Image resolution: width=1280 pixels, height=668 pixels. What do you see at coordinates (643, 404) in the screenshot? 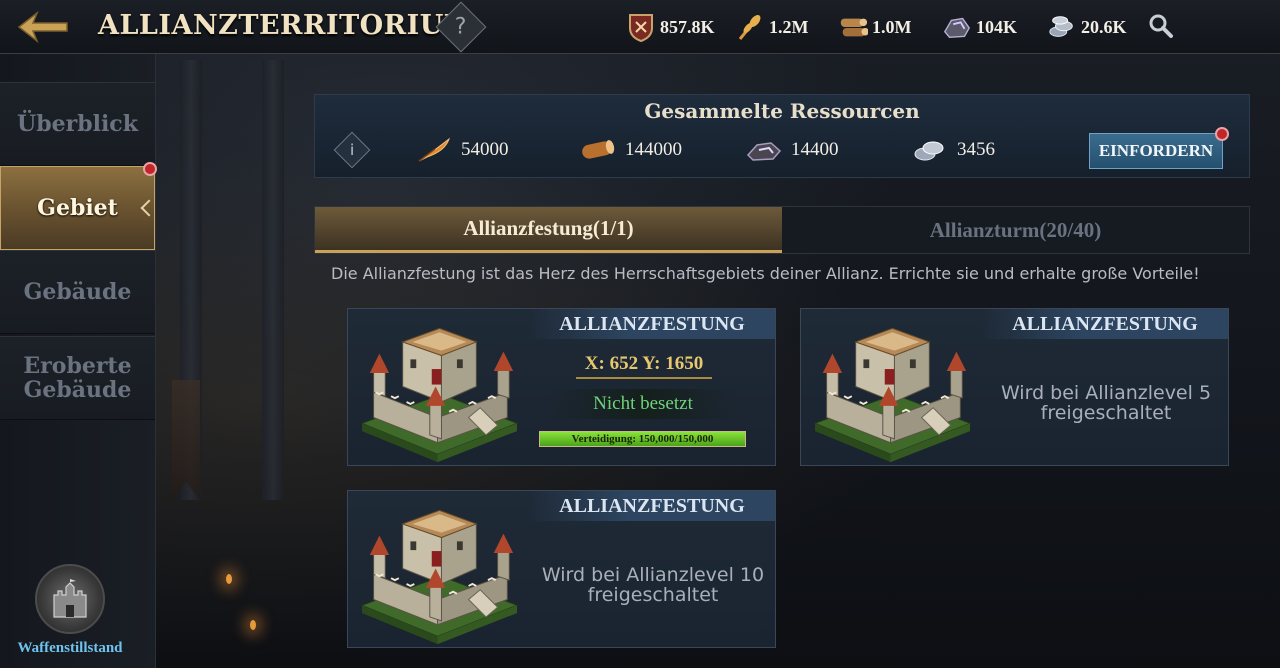
I see `fortress-status: Nicht besetzt` at bounding box center [643, 404].